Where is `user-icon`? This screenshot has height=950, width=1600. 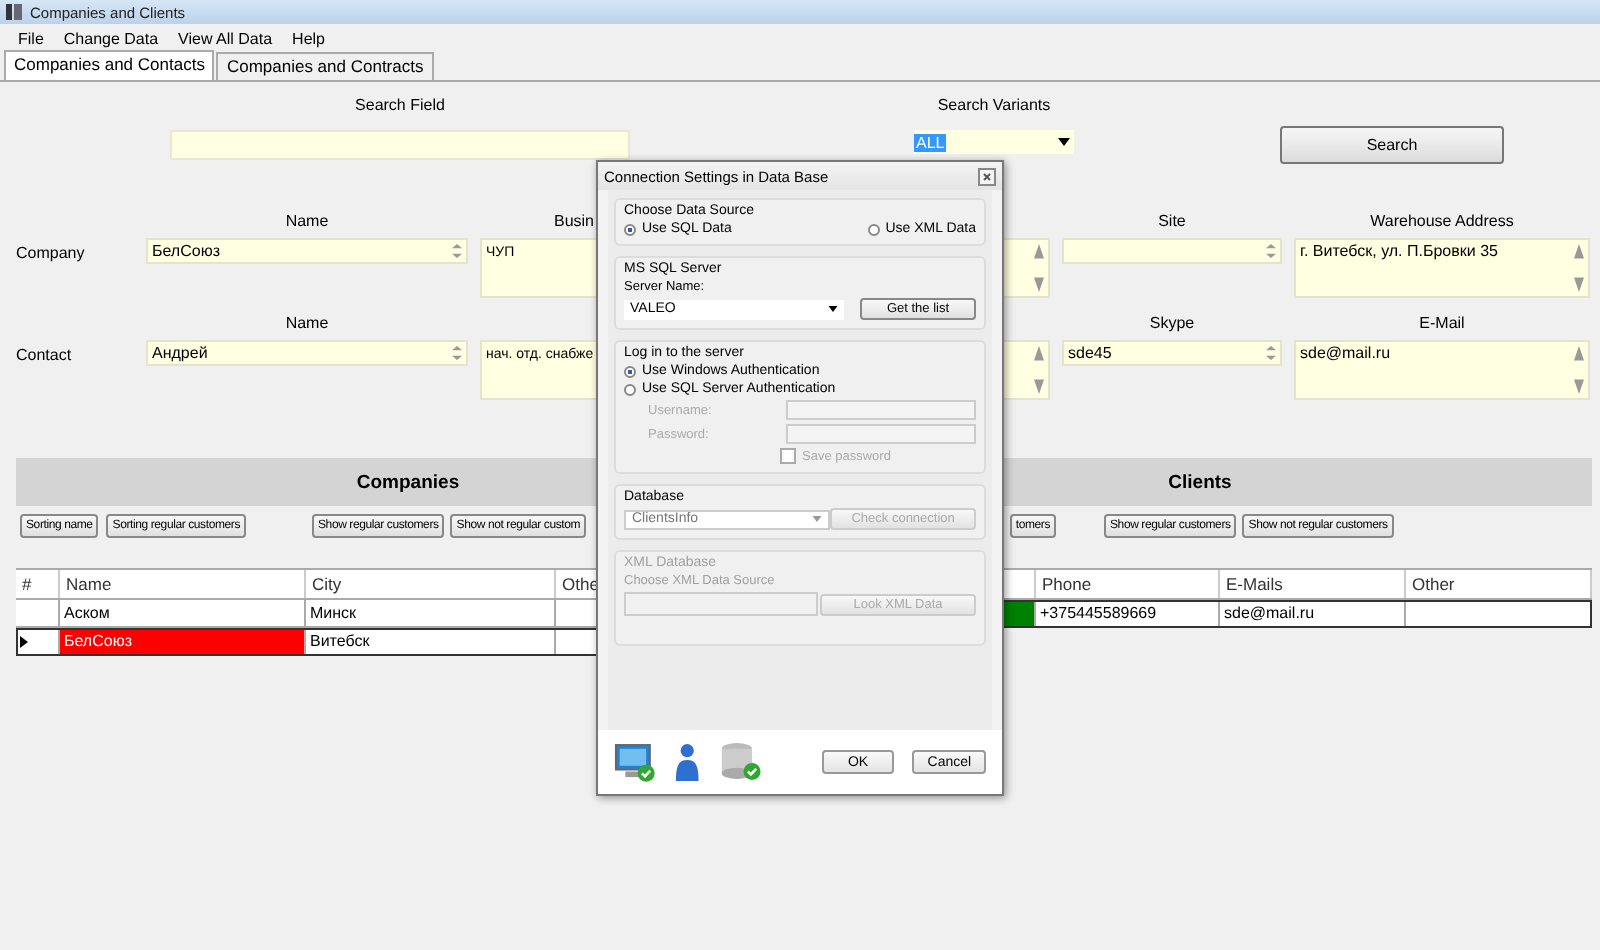
user-icon is located at coordinates (686, 762).